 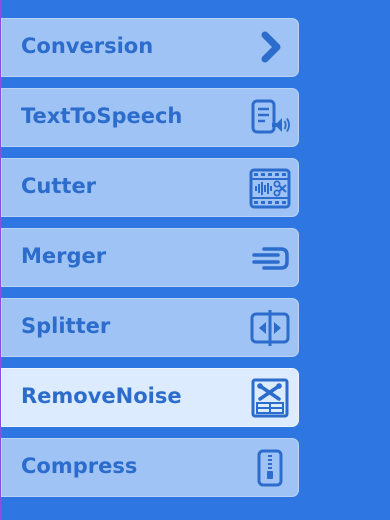 What do you see at coordinates (270, 188) in the screenshot?
I see `audio-cutter-icon` at bounding box center [270, 188].